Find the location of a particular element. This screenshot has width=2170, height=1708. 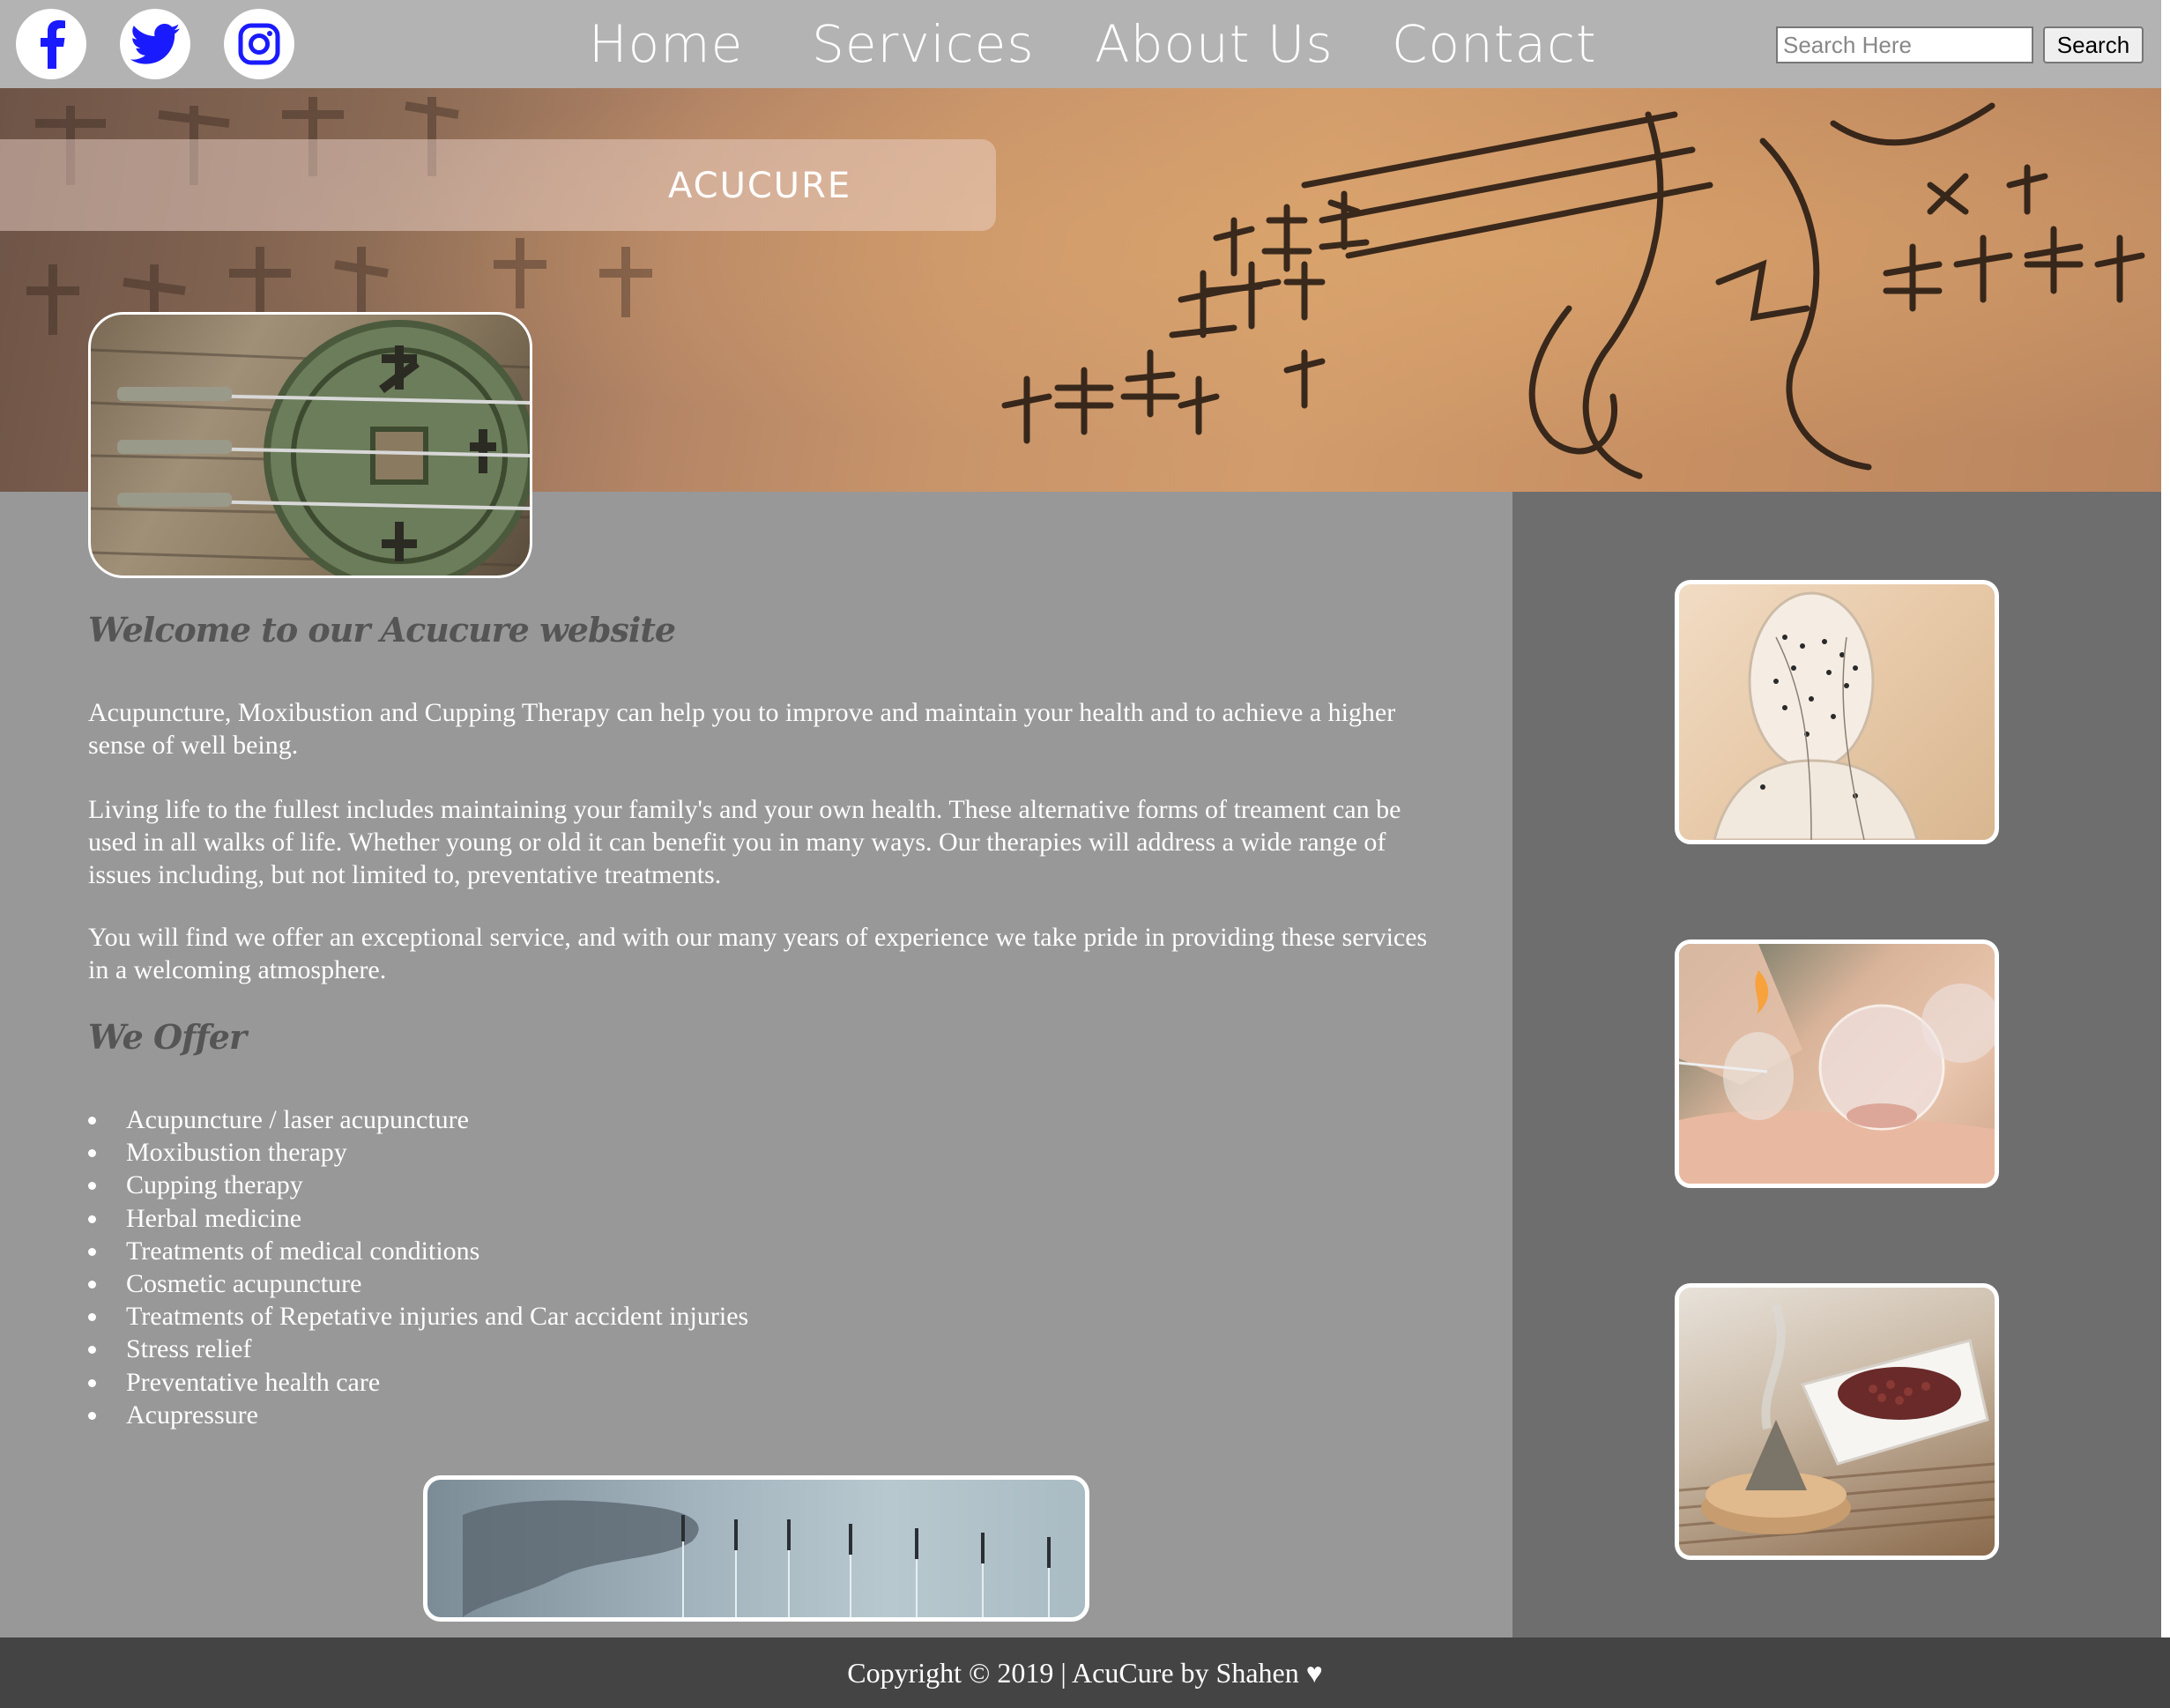

list-item: Herbal medicine is located at coordinates (418, 1218).